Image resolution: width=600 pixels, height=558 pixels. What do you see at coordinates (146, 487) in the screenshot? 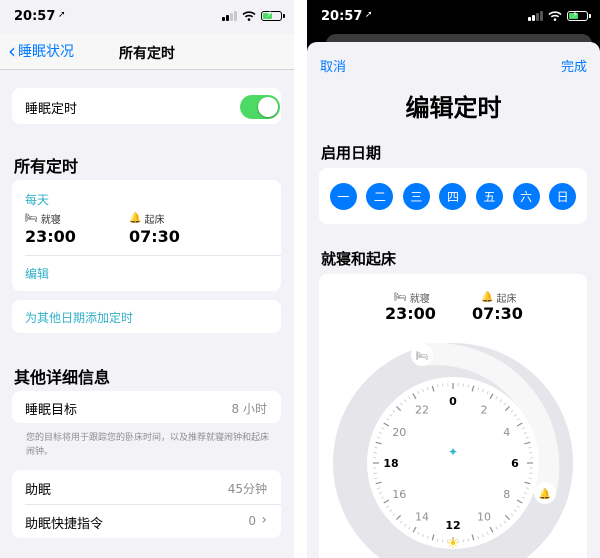
I see `wind-down-row: 助眠 45分钟` at bounding box center [146, 487].